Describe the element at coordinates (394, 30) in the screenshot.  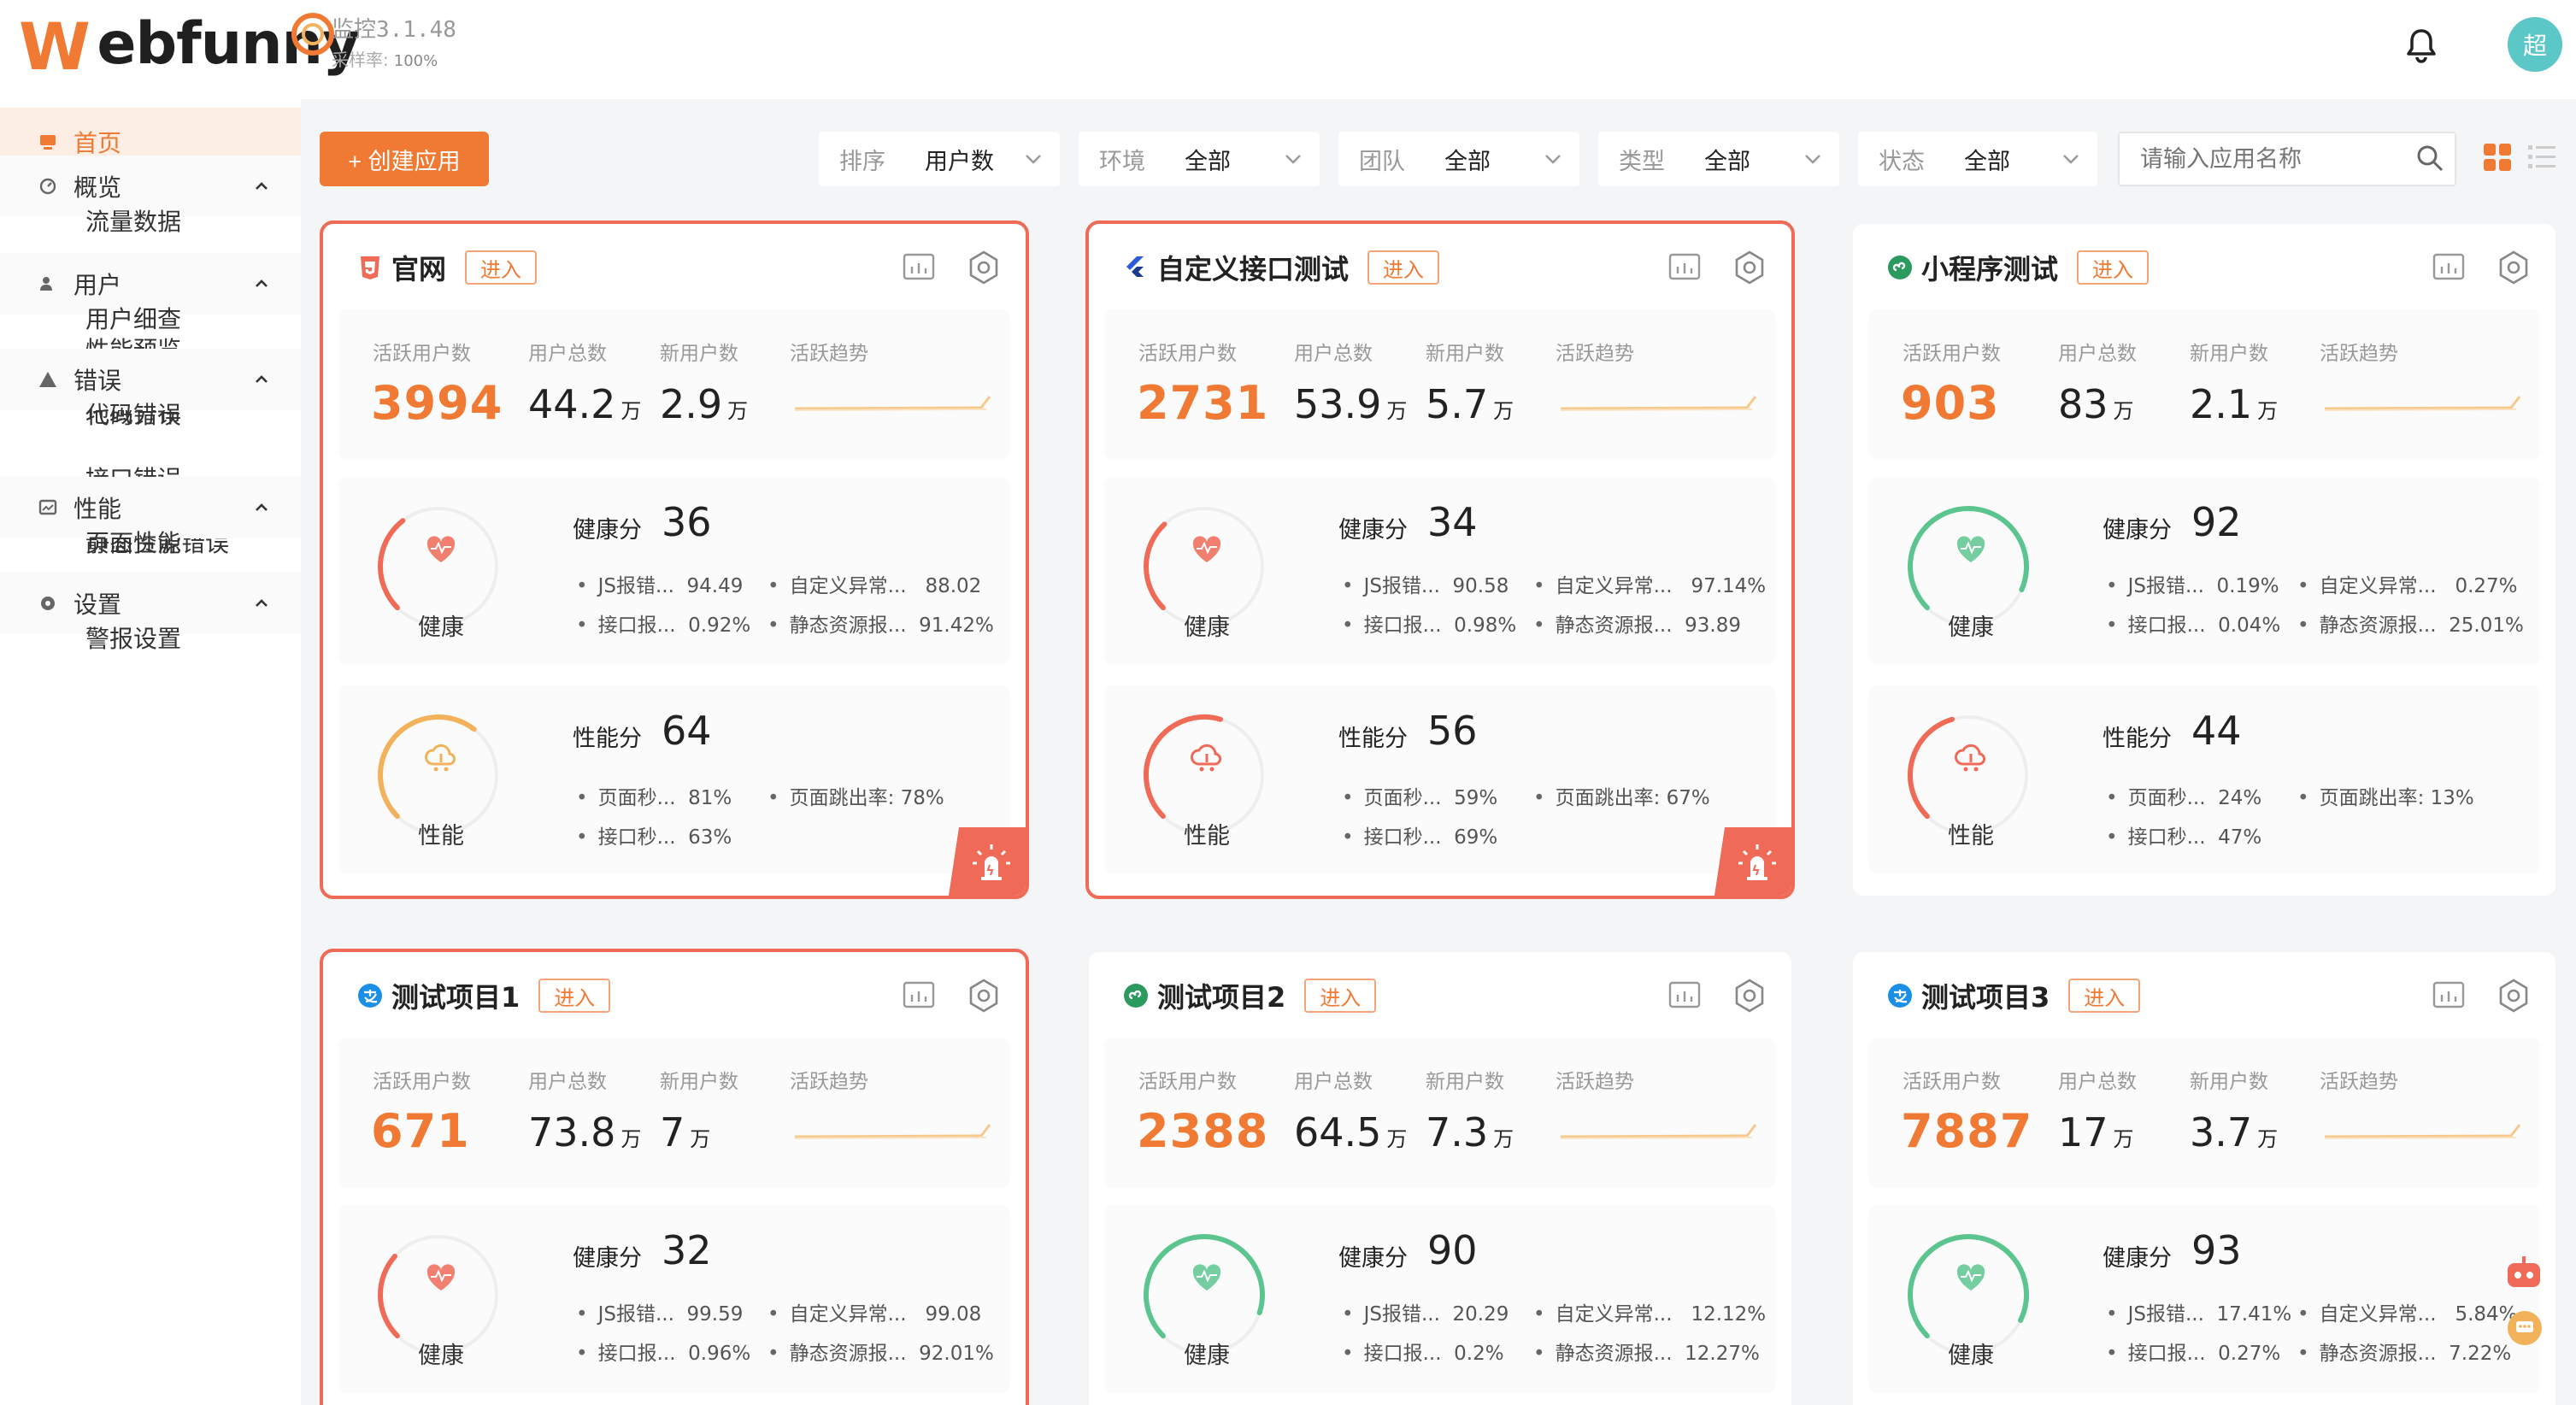
I see `version-label: 监控3.1.48` at that location.